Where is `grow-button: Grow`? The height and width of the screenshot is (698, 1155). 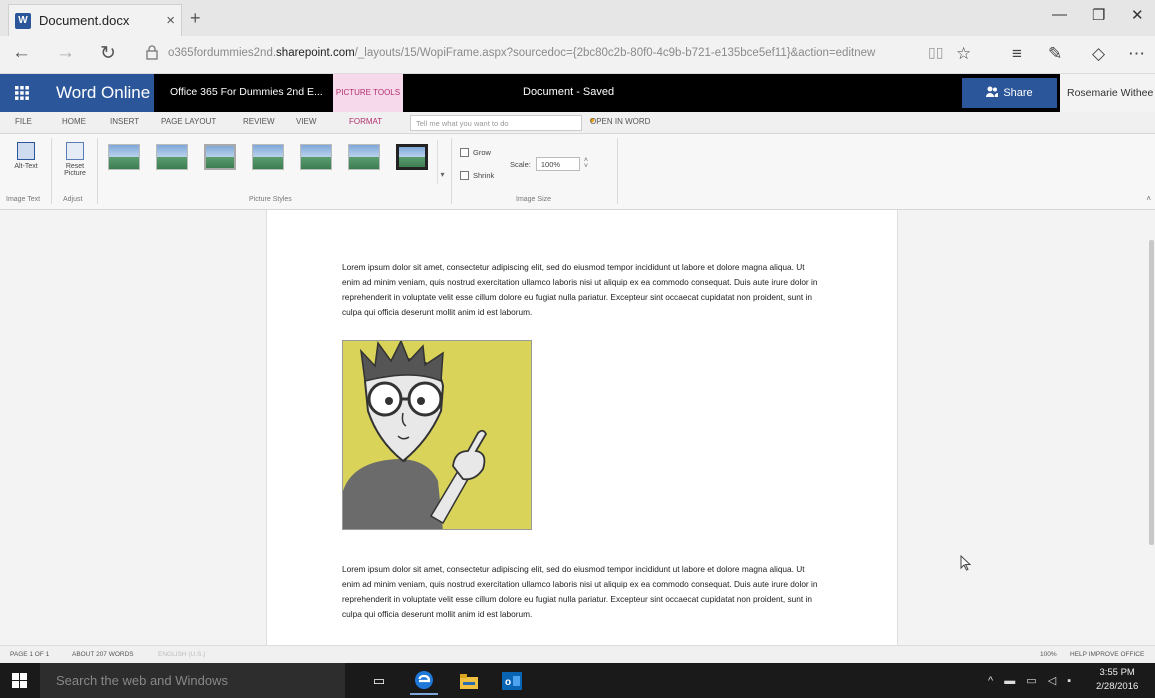 grow-button: Grow is located at coordinates (475, 152).